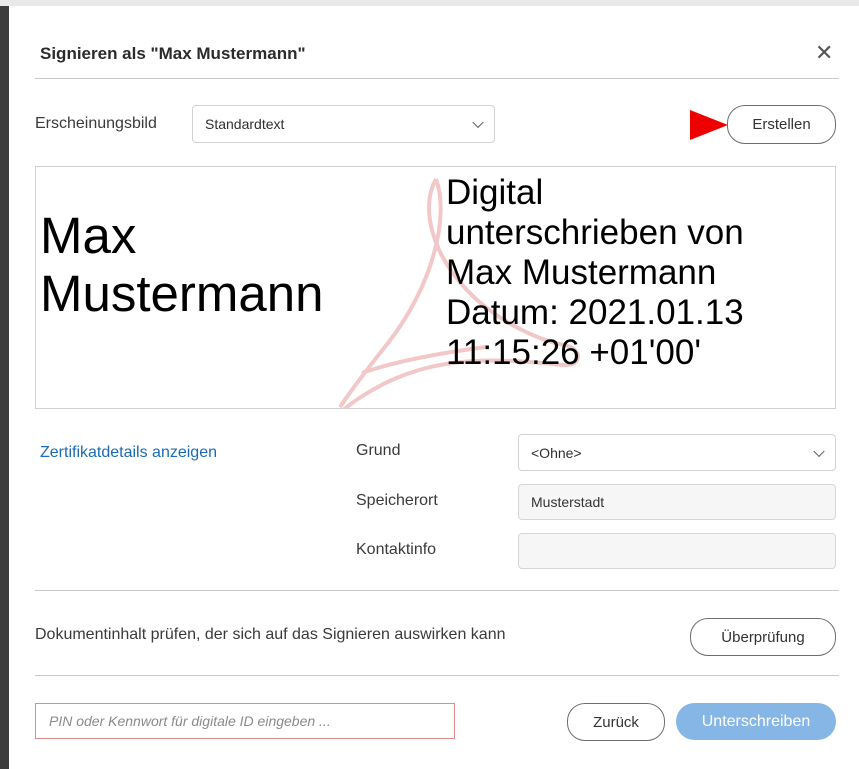 This screenshot has height=769, width=859. Describe the element at coordinates (173, 53) in the screenshot. I see `dialog-title: Signieren als "Max Mustermann"` at that location.